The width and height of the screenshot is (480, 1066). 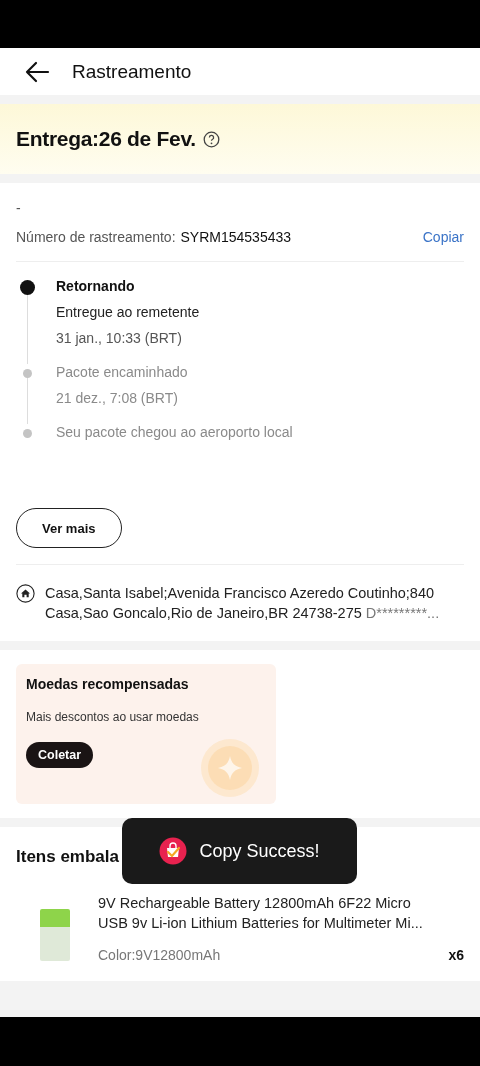 I want to click on back-arrow-icon, so click(x=37, y=71).